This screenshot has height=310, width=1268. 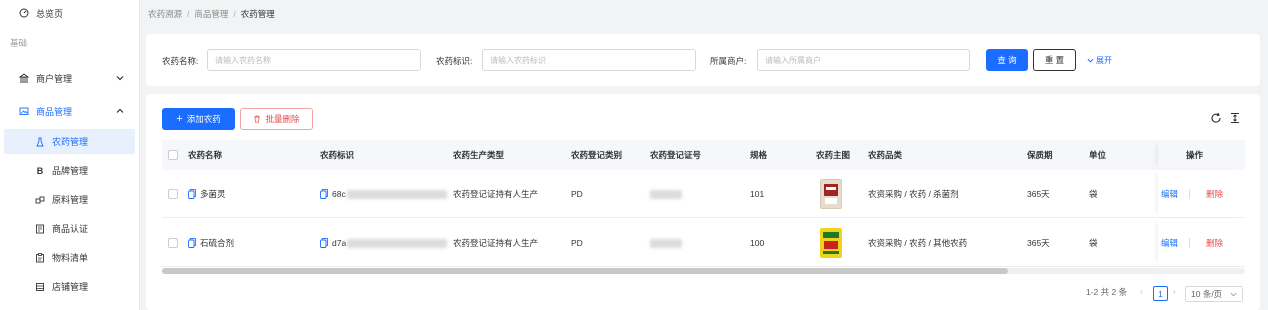 What do you see at coordinates (397, 243) in the screenshot?
I see `redacted-id` at bounding box center [397, 243].